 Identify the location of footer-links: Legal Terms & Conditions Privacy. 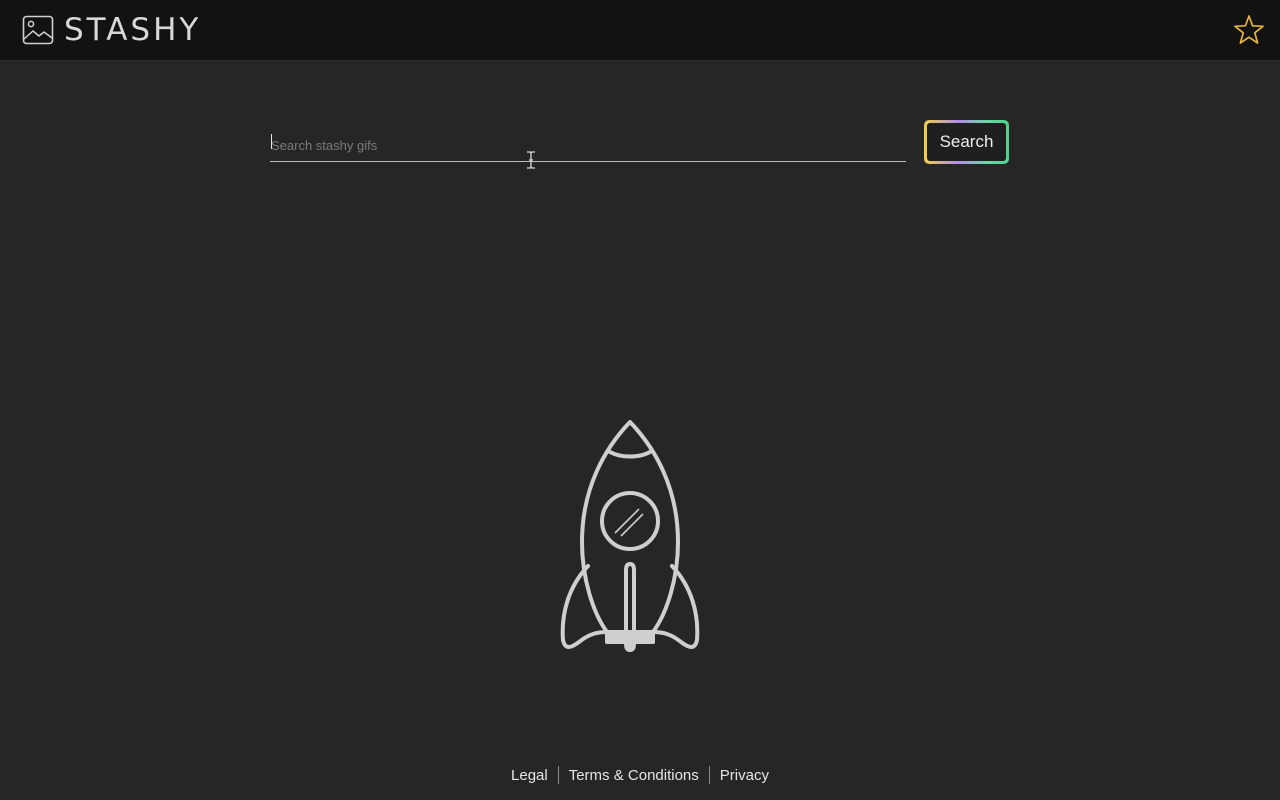
(640, 775).